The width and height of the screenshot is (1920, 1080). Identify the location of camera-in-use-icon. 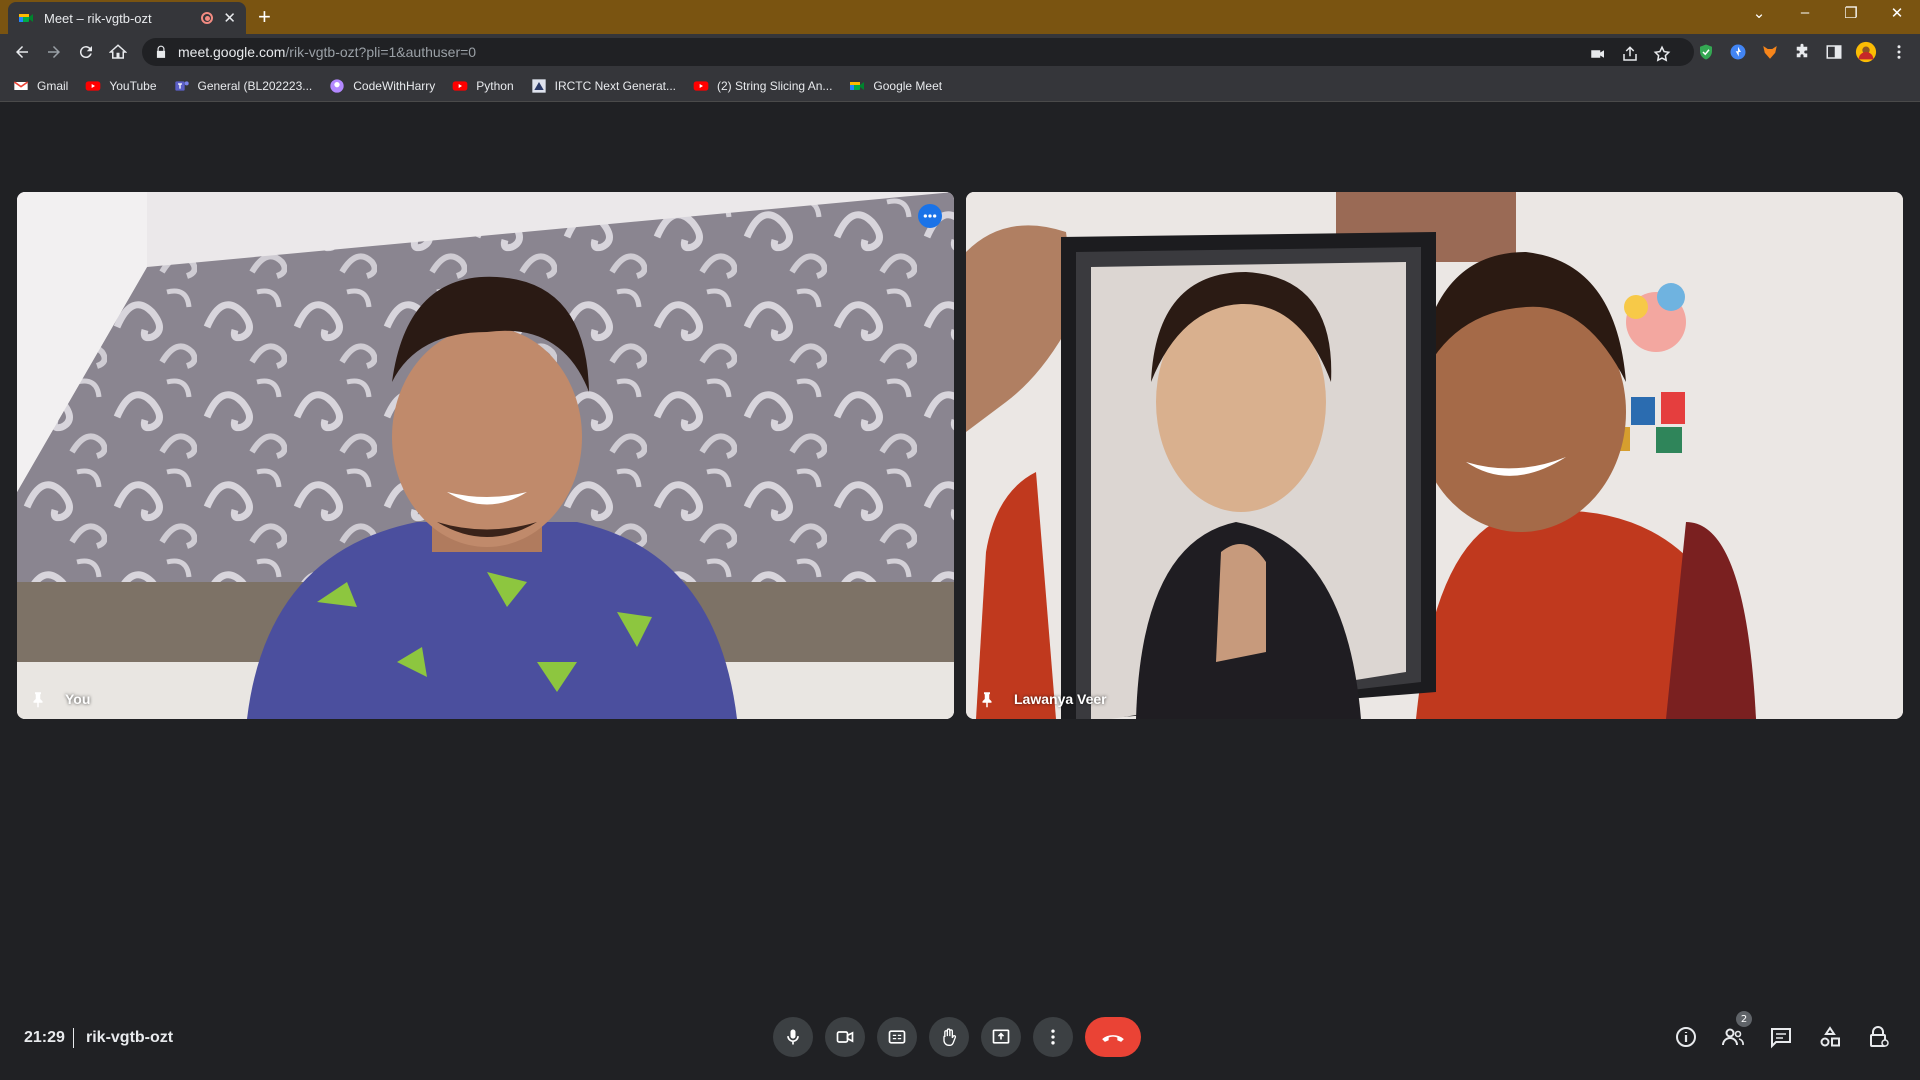
(1598, 54).